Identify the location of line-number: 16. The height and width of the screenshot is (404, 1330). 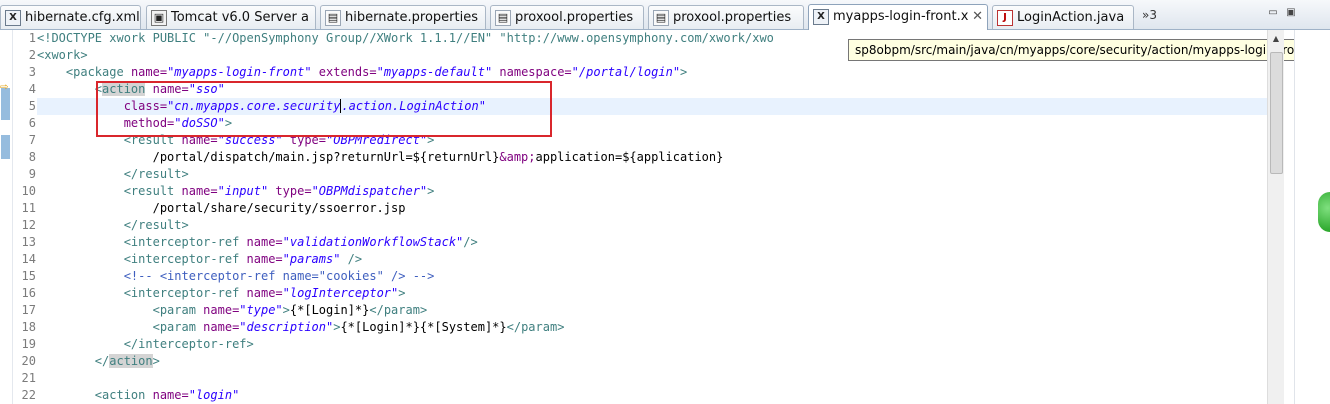
(28, 293).